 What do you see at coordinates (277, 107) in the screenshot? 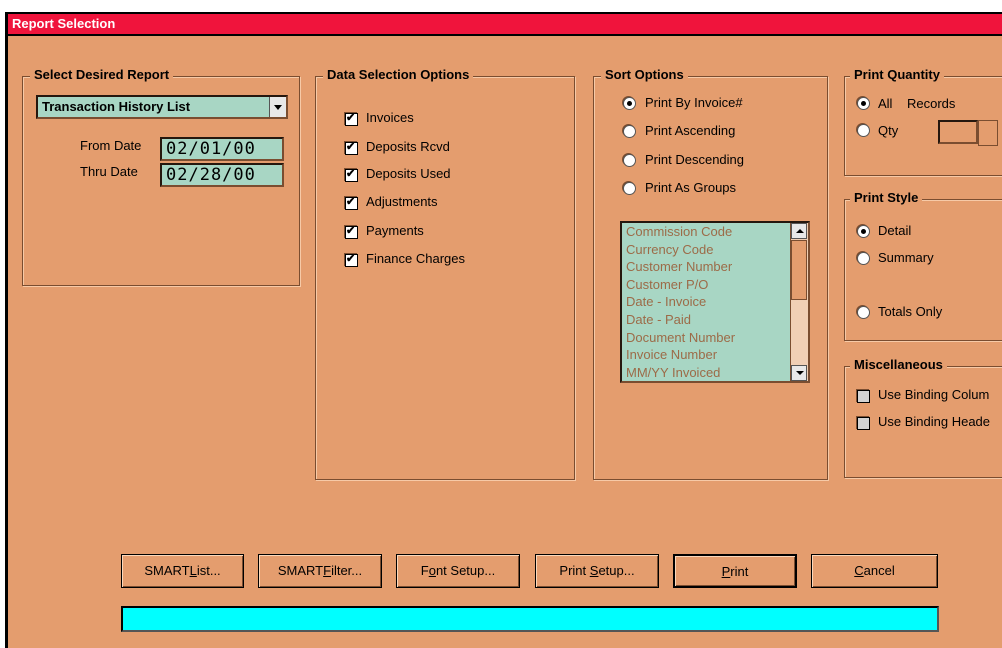
I see `chevron-down-icon` at bounding box center [277, 107].